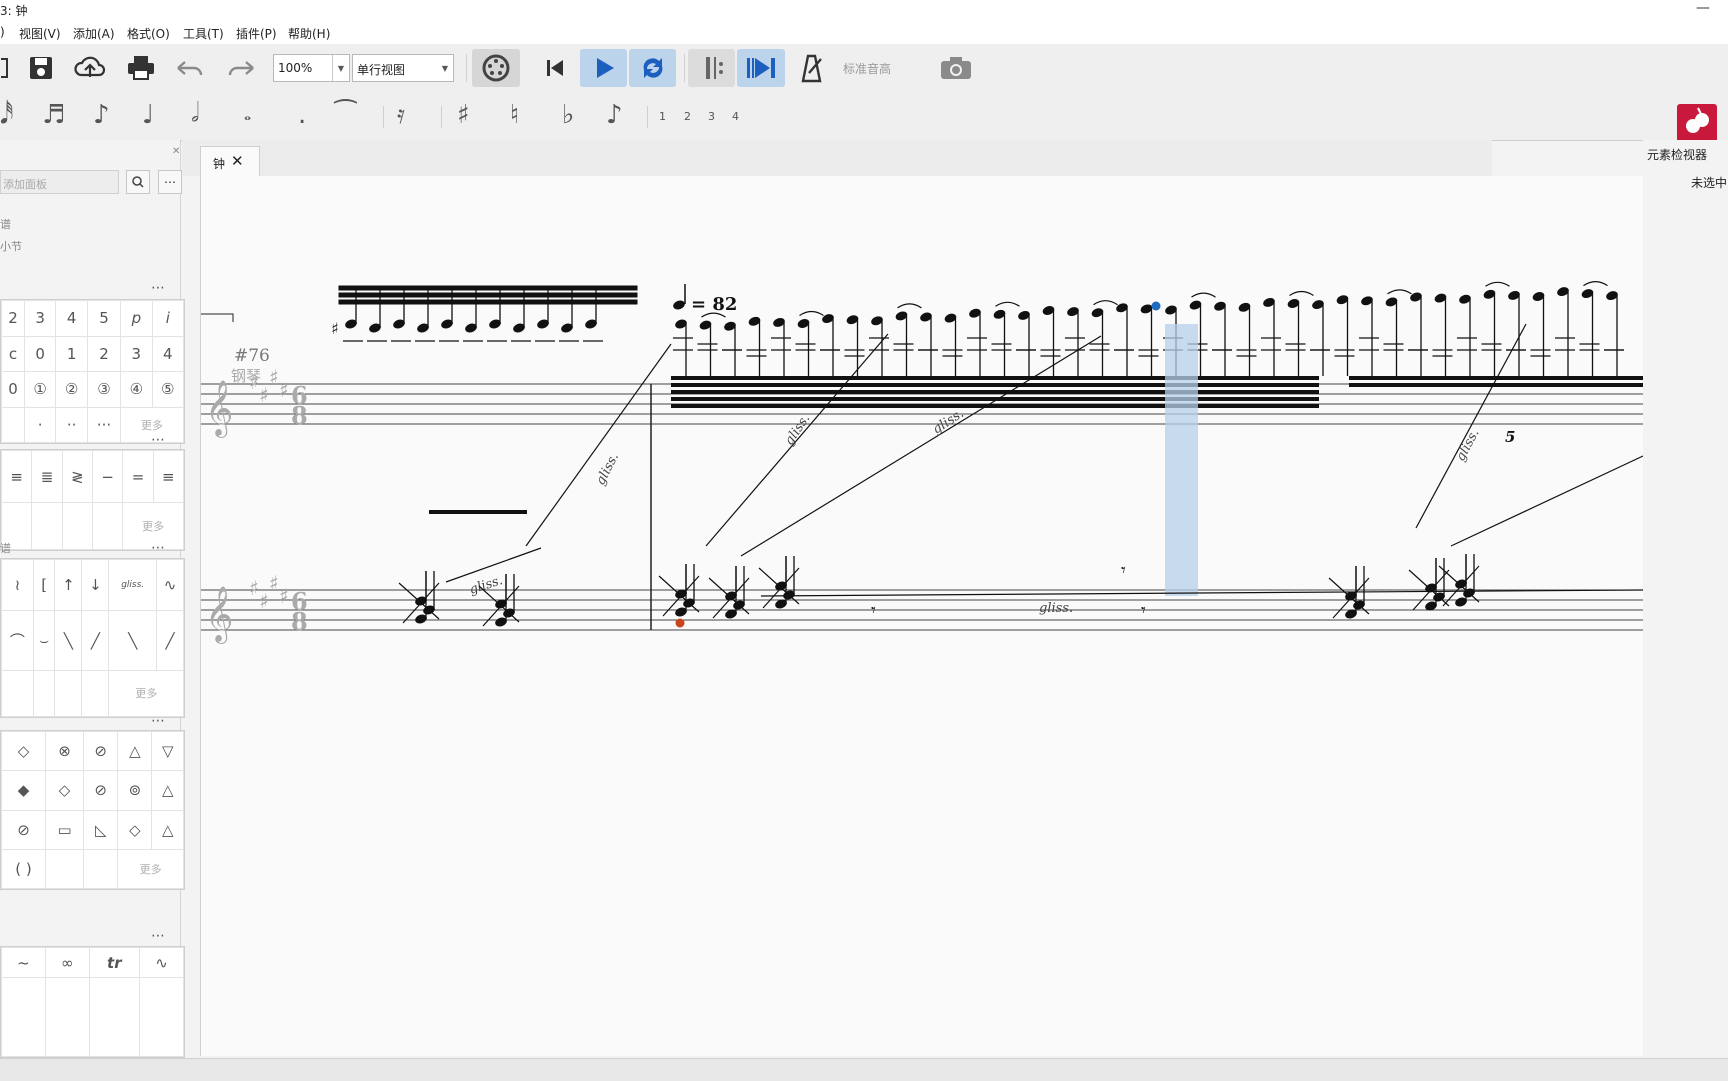  I want to click on palette-cell: ⑤, so click(168, 389).